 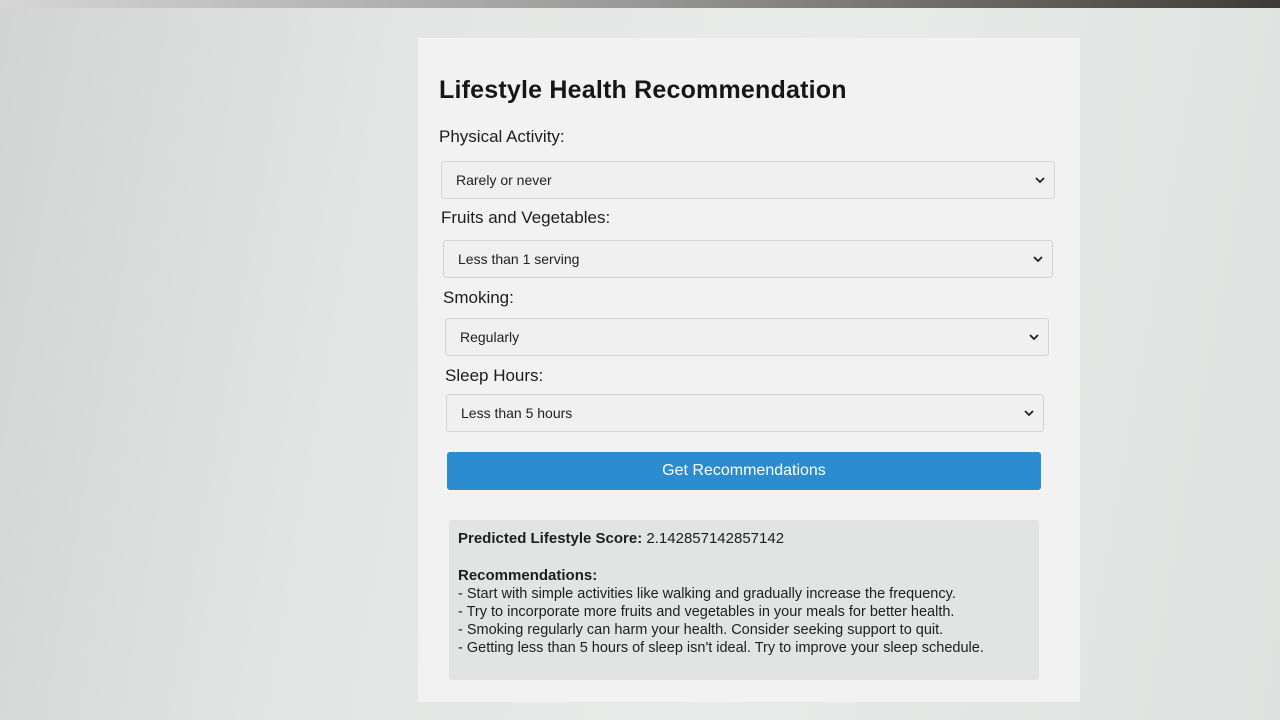 What do you see at coordinates (744, 471) in the screenshot?
I see `get-recommendations-button: Get Recommendations` at bounding box center [744, 471].